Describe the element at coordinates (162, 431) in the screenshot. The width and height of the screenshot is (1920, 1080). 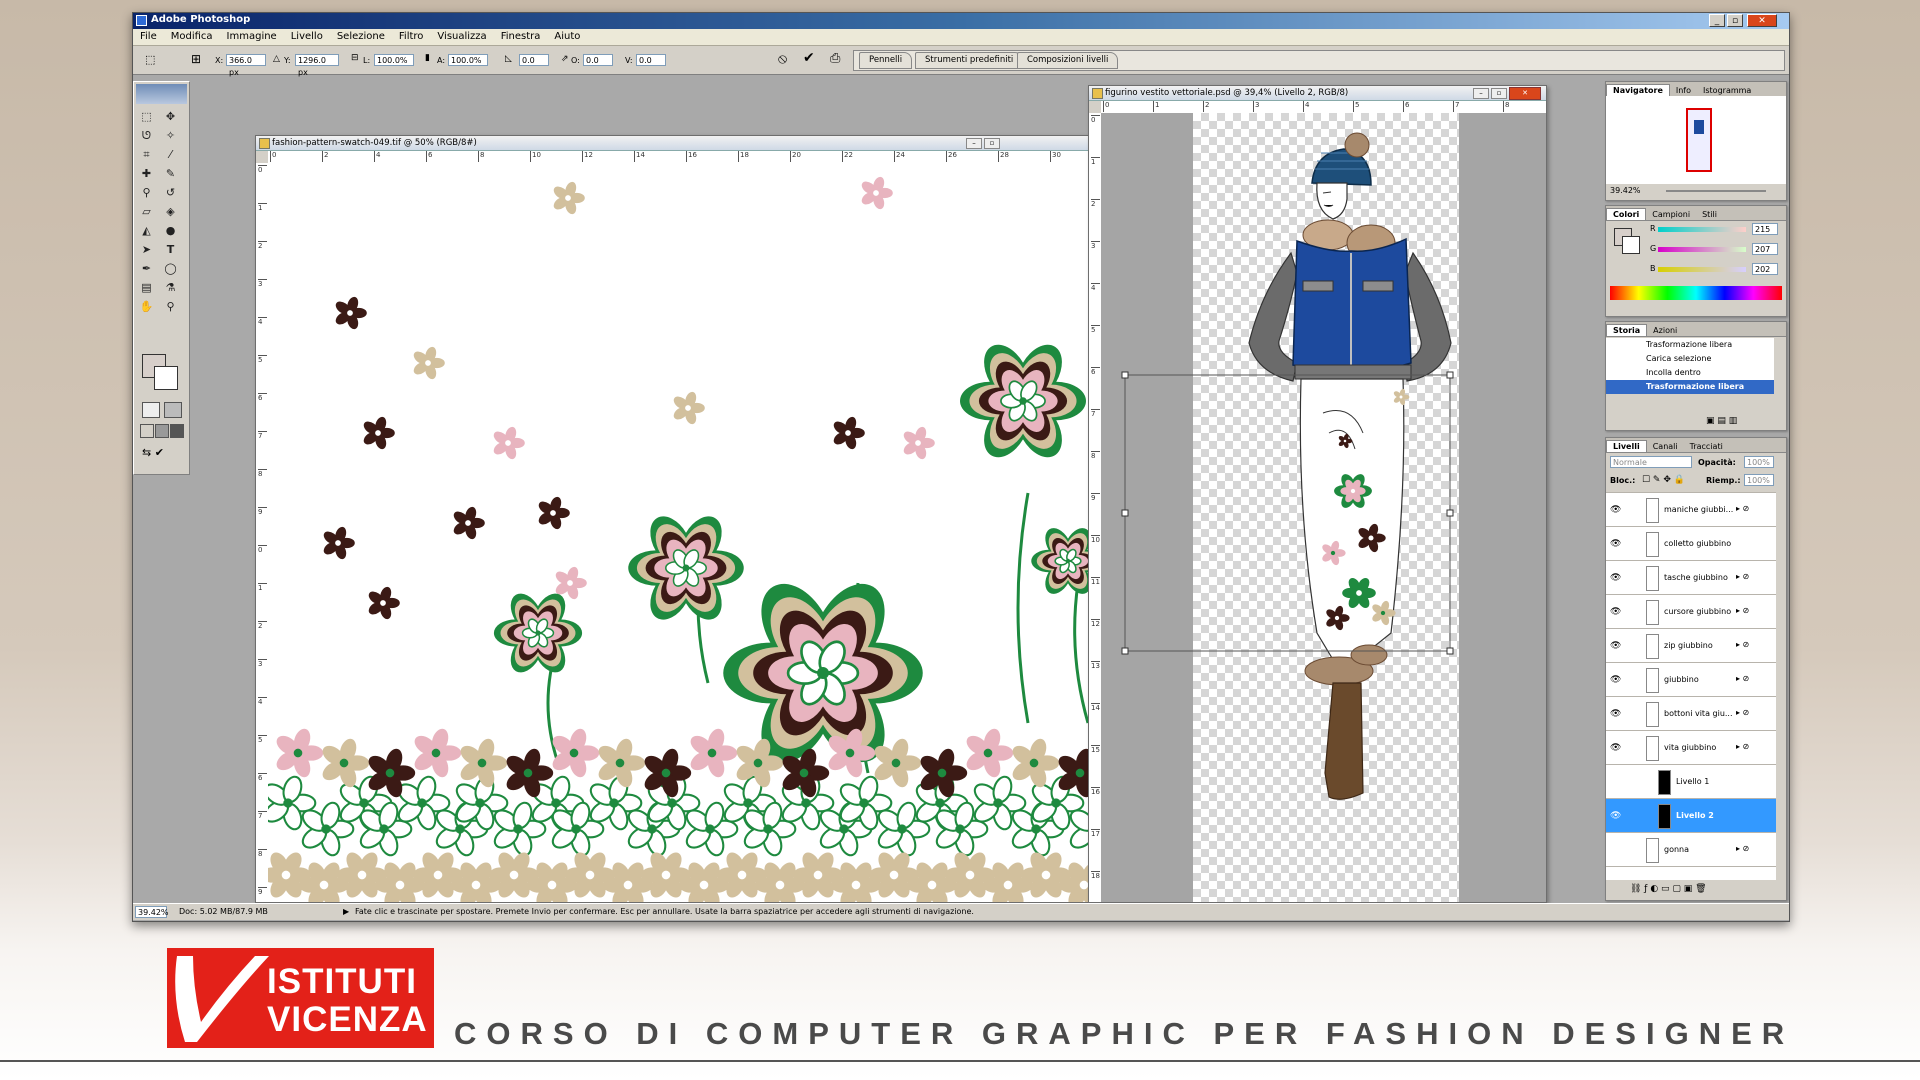
I see `screen-mode-2-icon` at that location.